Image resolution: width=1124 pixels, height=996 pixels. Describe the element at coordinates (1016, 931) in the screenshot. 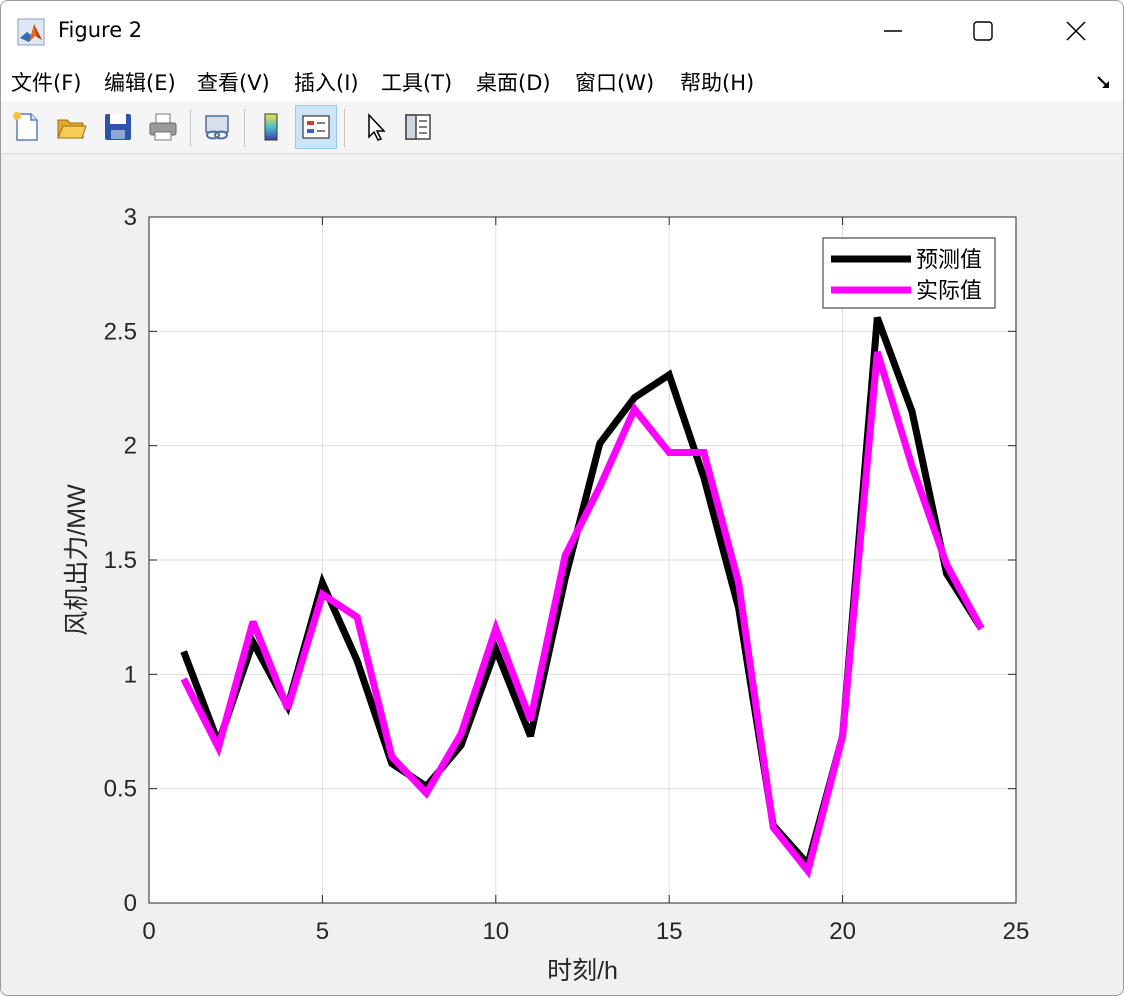

I see `x-tick-label: 25` at that location.